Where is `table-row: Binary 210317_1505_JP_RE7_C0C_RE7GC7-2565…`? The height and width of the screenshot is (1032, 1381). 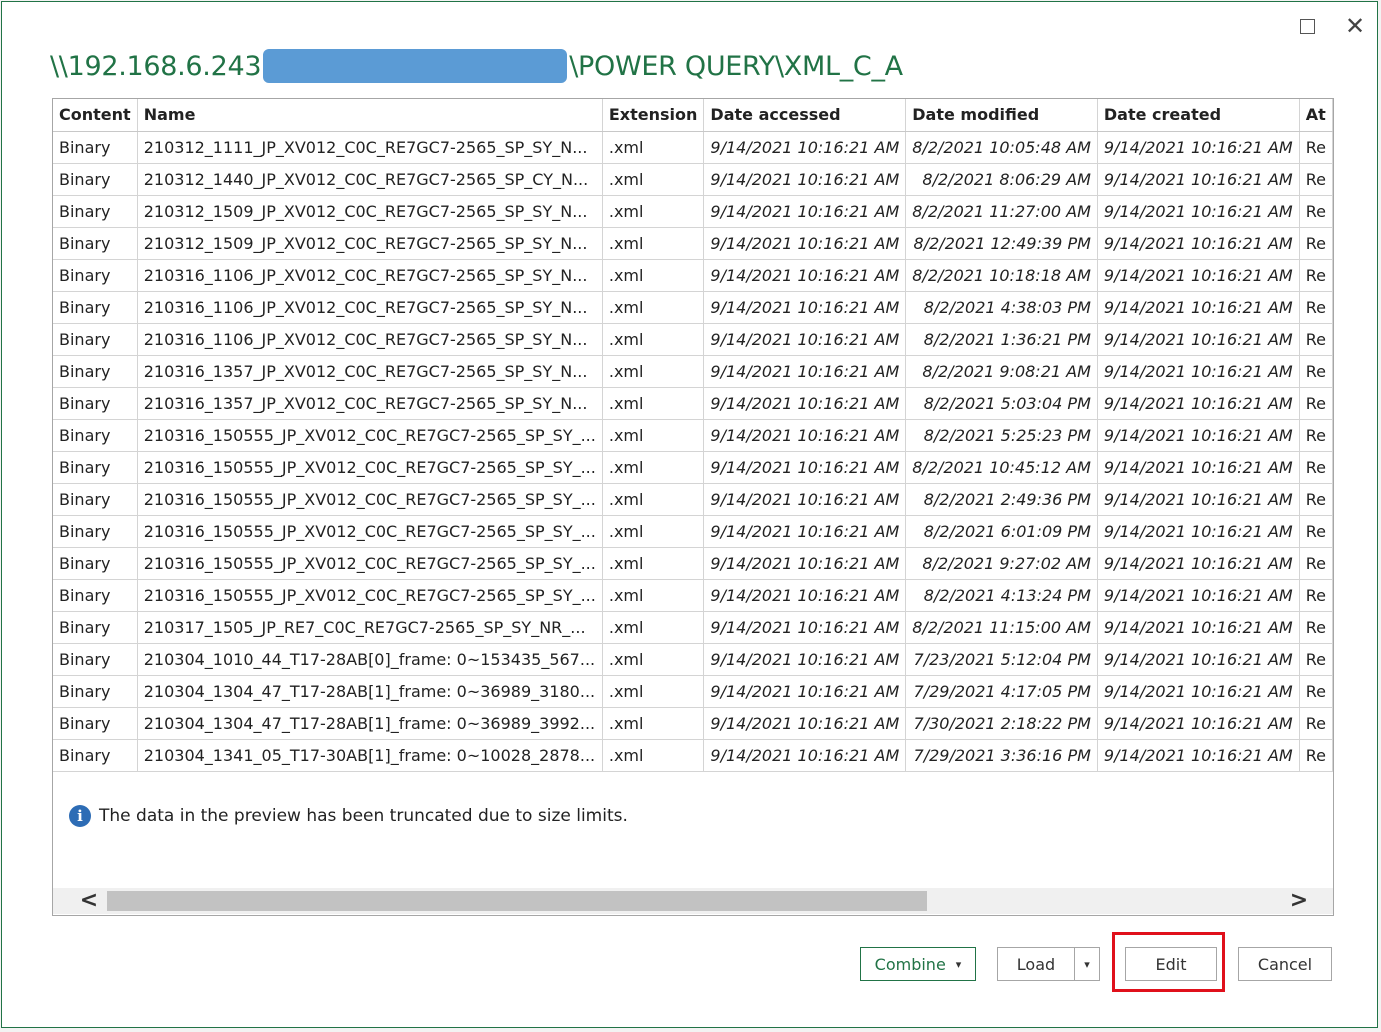
table-row: Binary 210317_1505_JP_RE7_C0C_RE7GC7-2565… is located at coordinates (693, 627).